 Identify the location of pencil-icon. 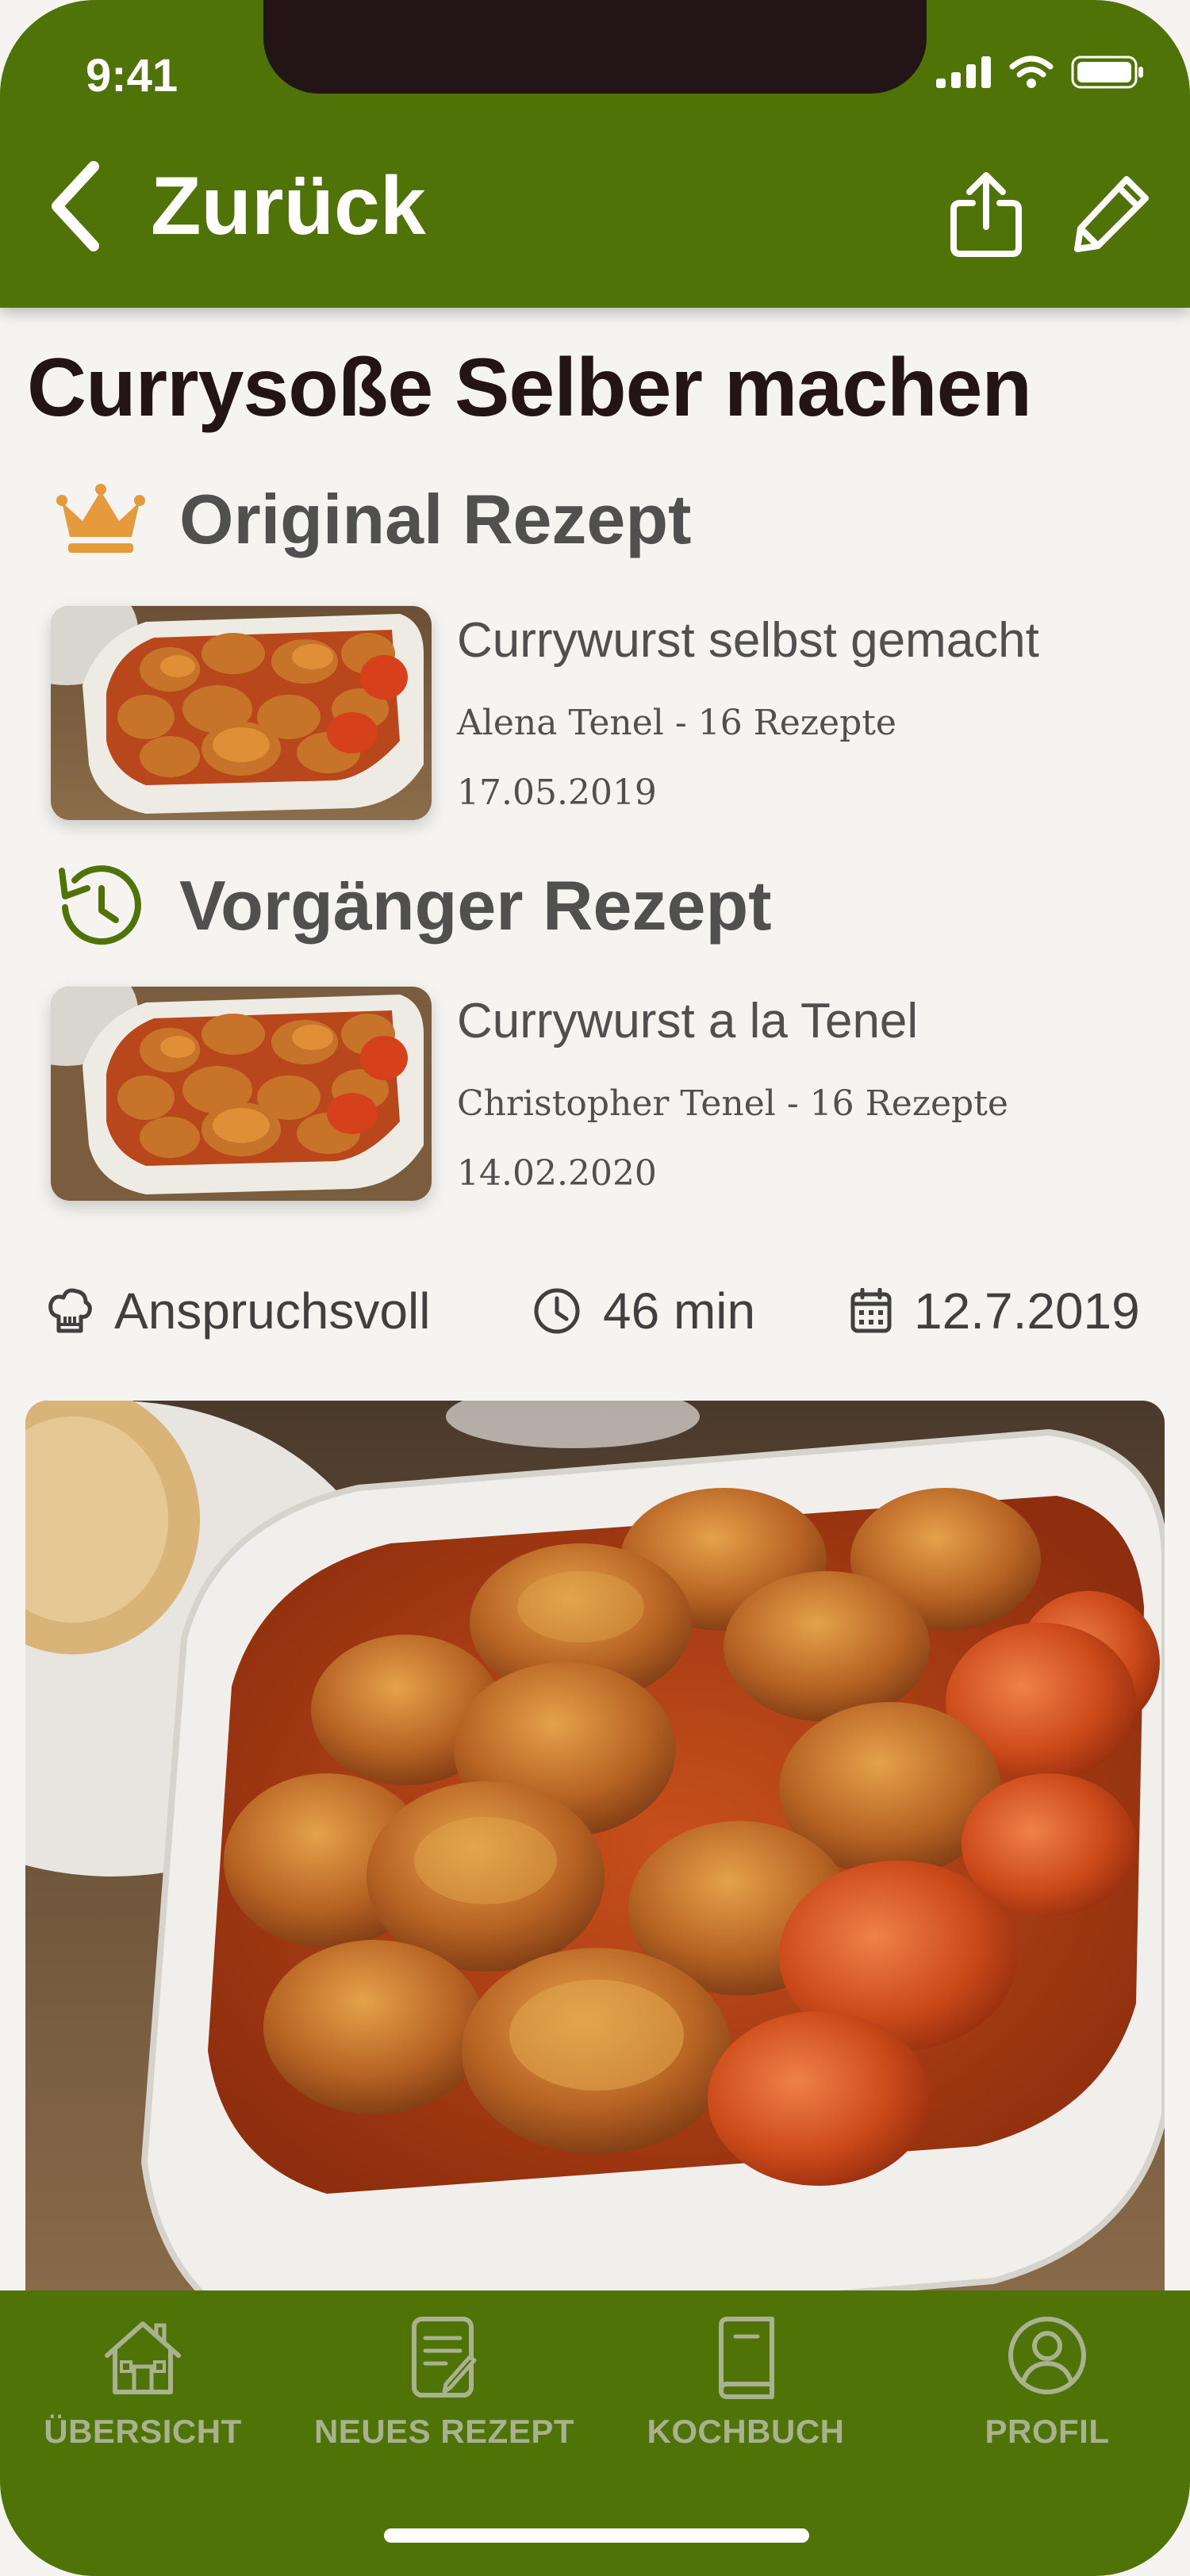
(1111, 214).